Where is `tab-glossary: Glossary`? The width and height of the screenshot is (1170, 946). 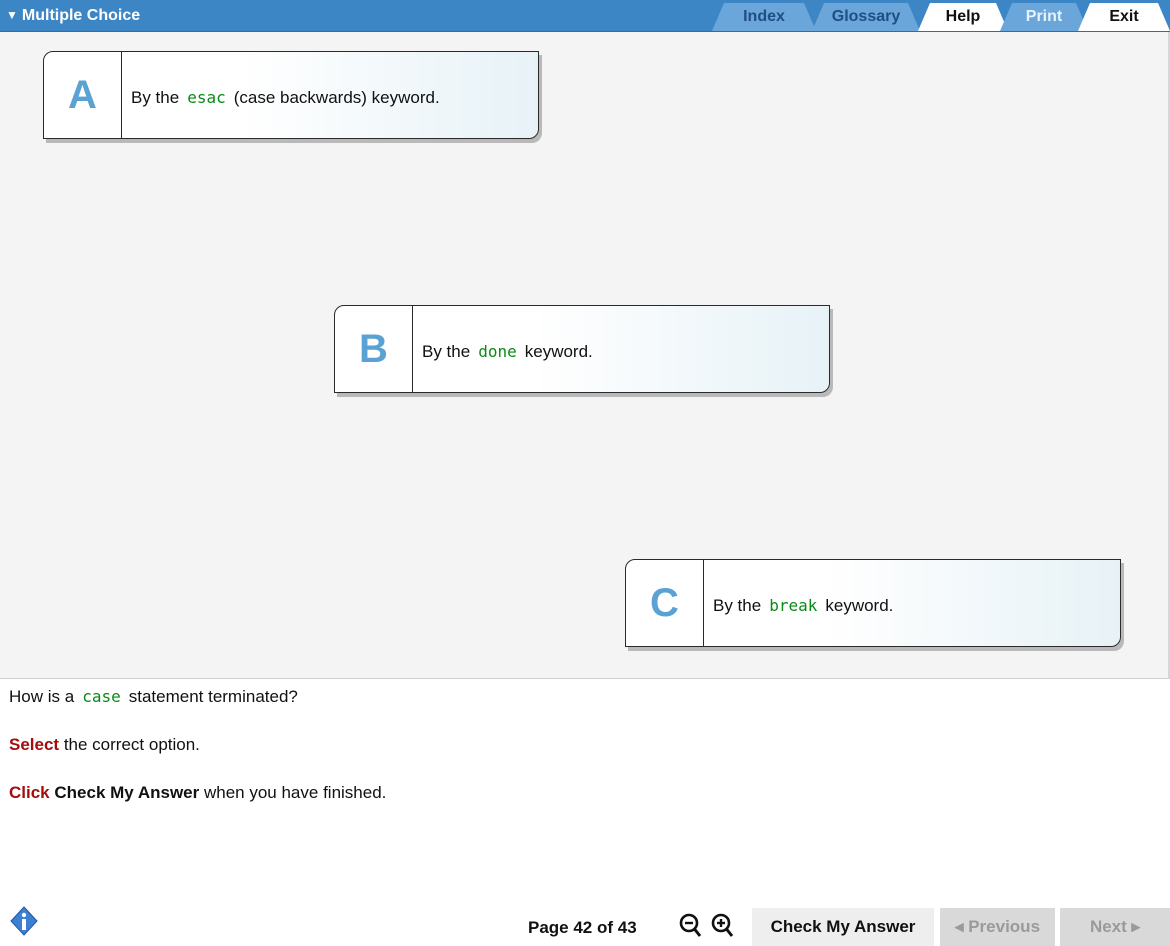
tab-glossary: Glossary is located at coordinates (866, 17).